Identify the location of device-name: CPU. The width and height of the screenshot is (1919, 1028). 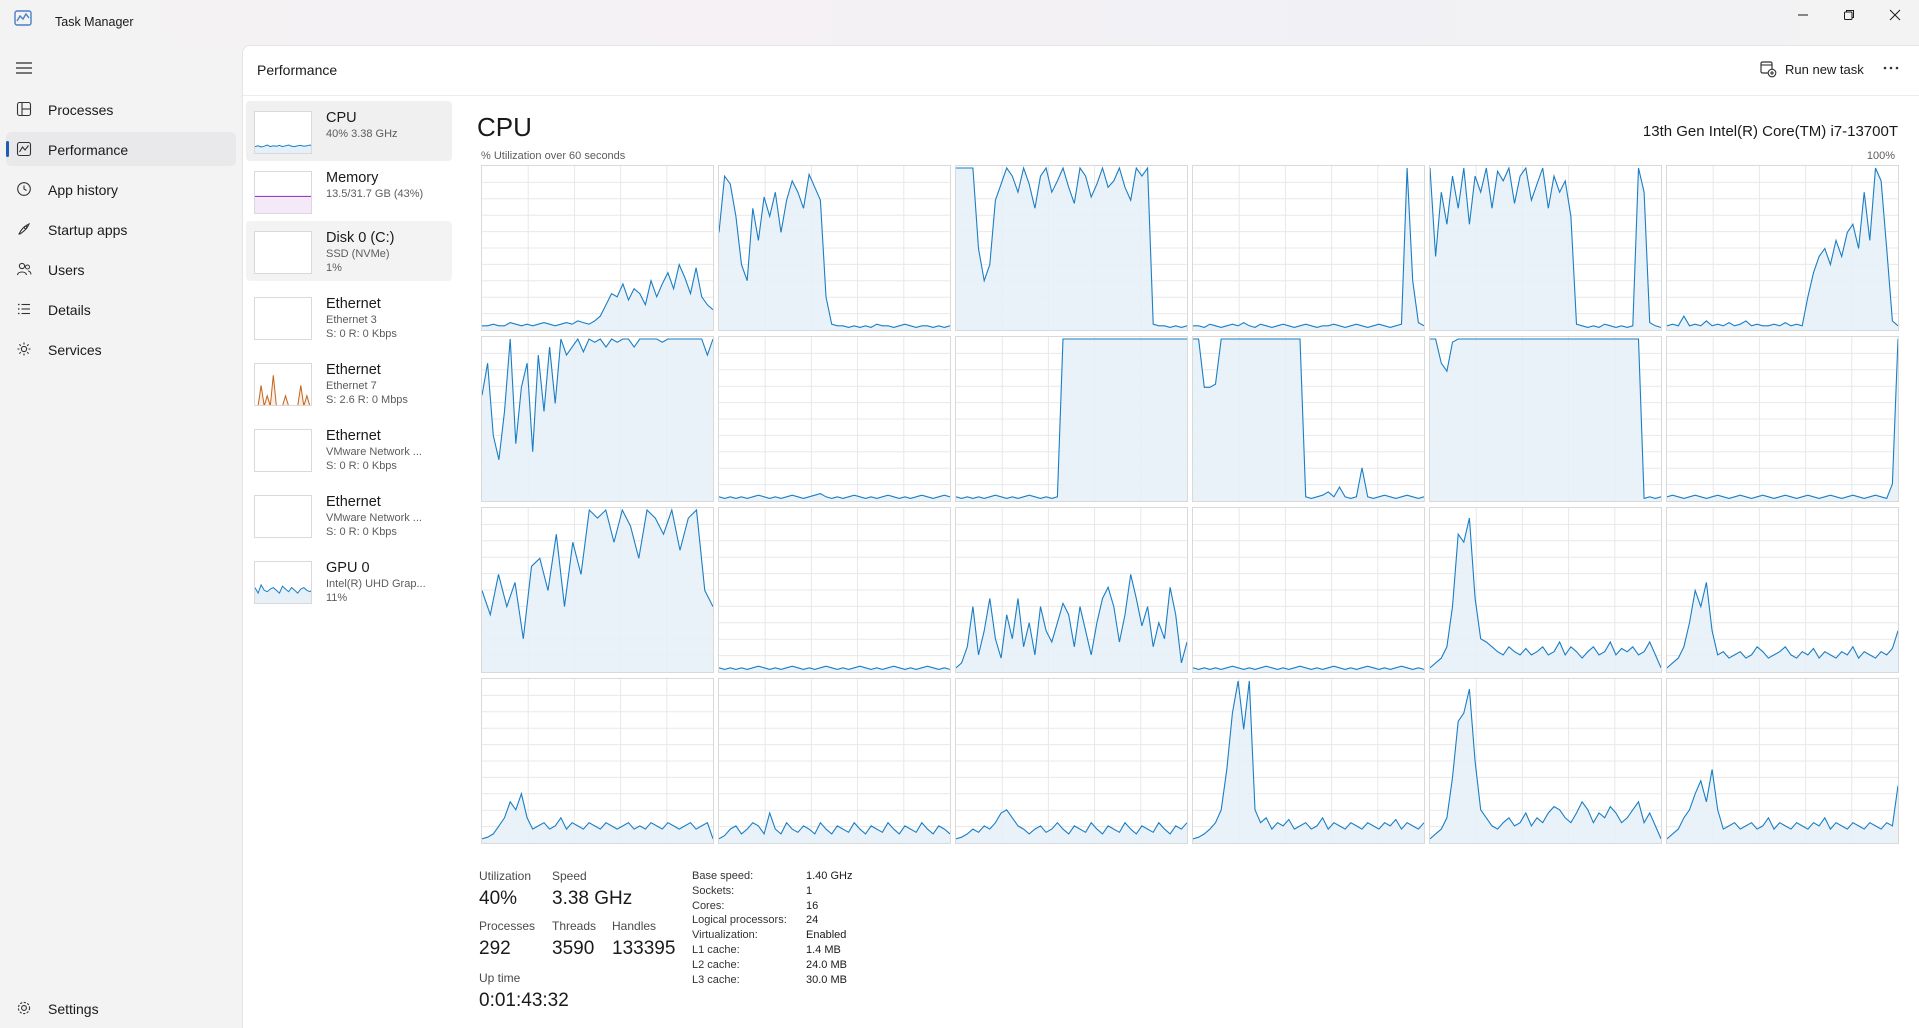
(341, 118).